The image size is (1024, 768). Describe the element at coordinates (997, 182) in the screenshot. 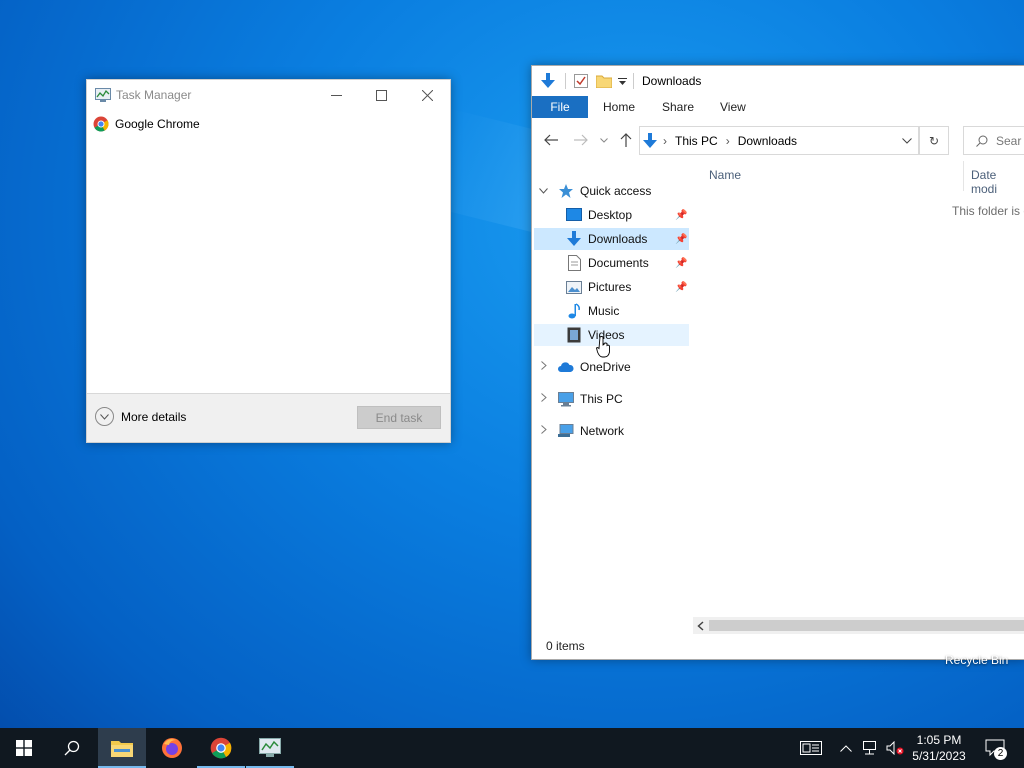

I see `column-header-date-modified: Date modi` at that location.